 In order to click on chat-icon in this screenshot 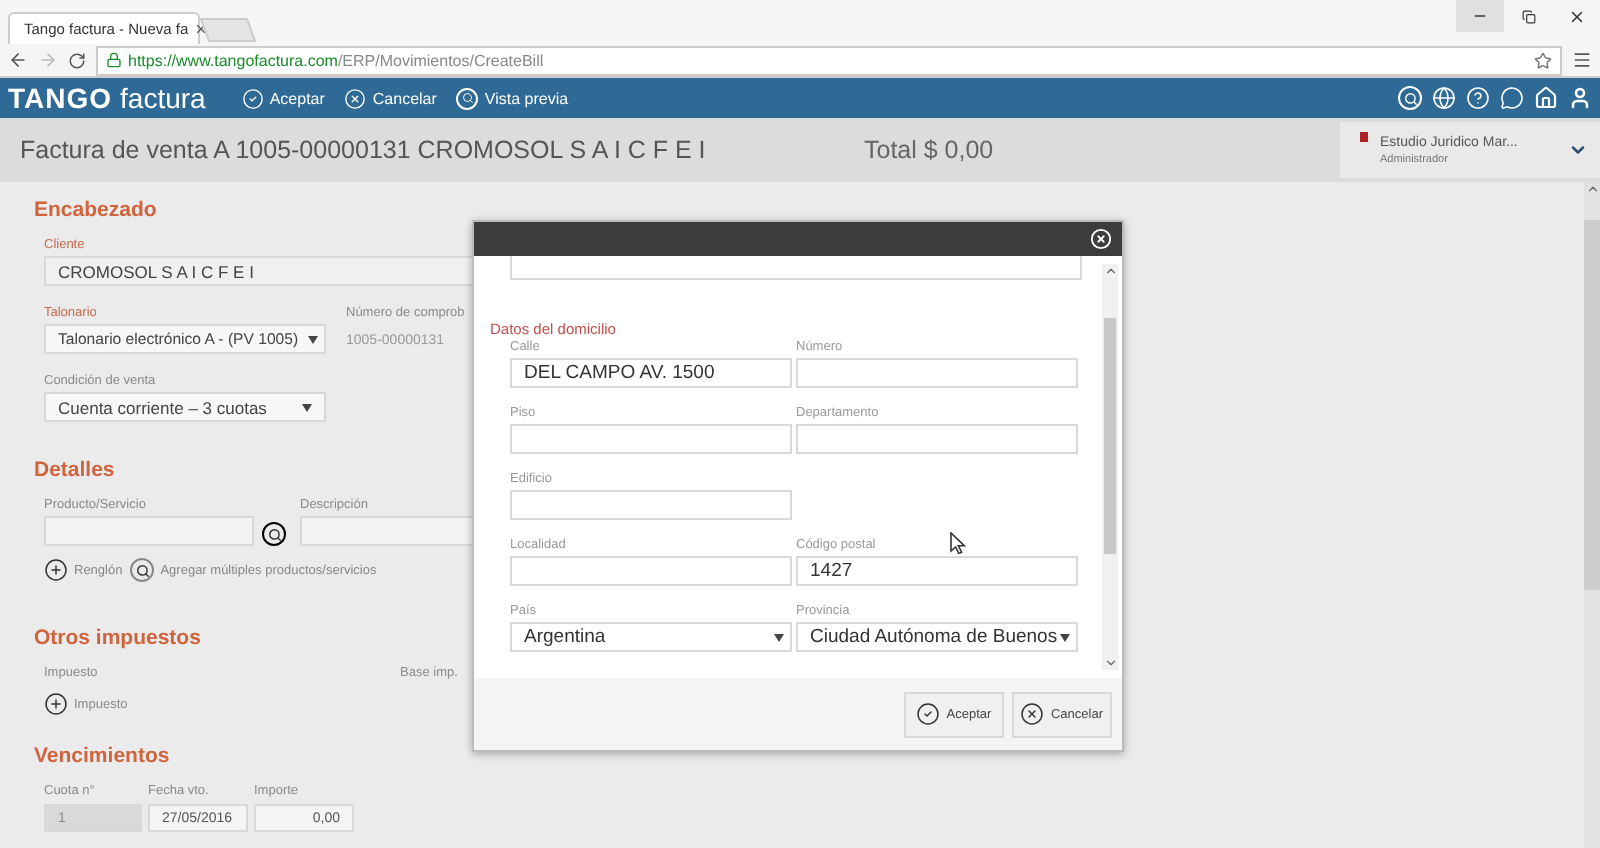, I will do `click(1512, 98)`.